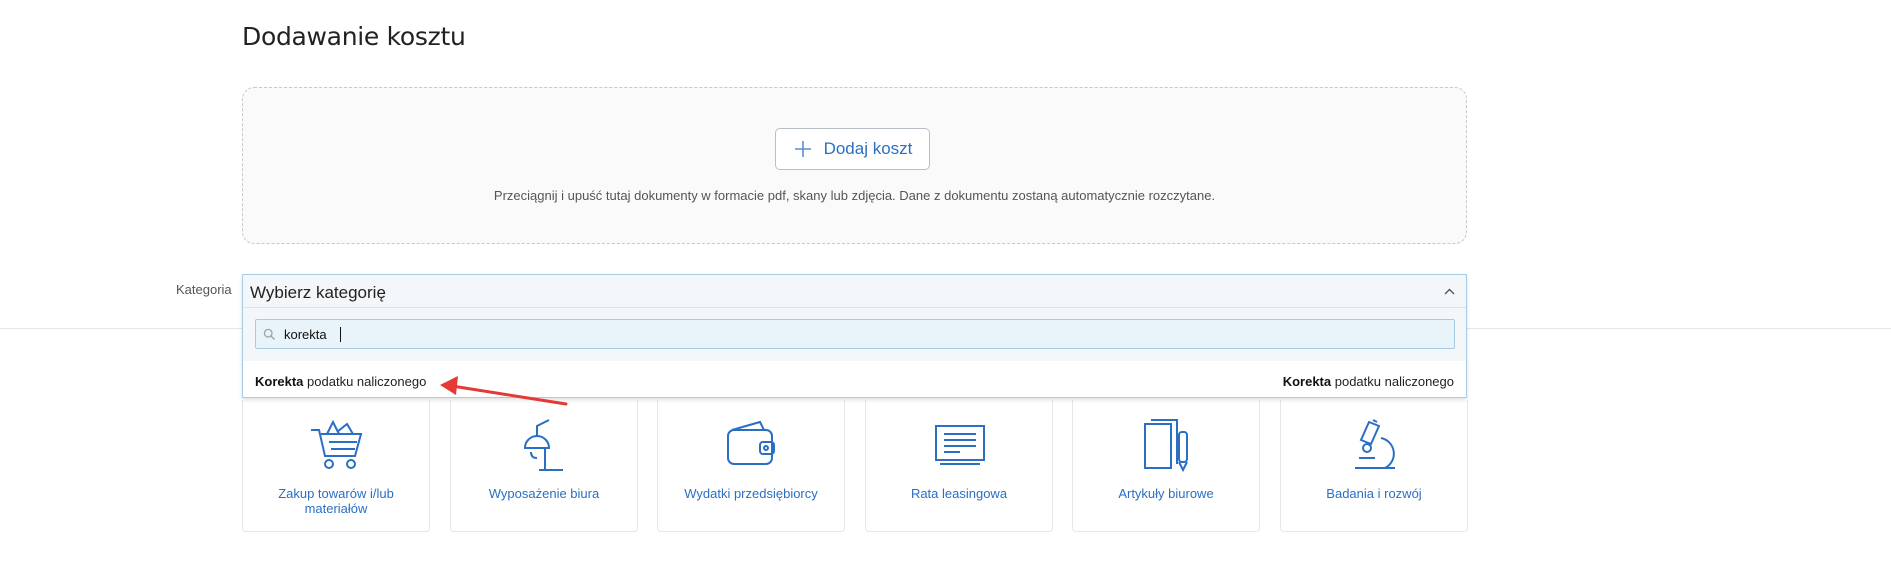 This screenshot has width=1891, height=567. I want to click on category-search-box, so click(855, 334).